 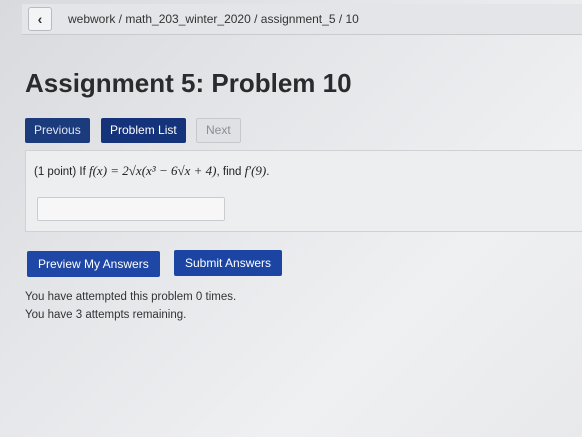 I want to click on attempts-remaining-text: You have 3 attempts remaining., so click(x=106, y=315).